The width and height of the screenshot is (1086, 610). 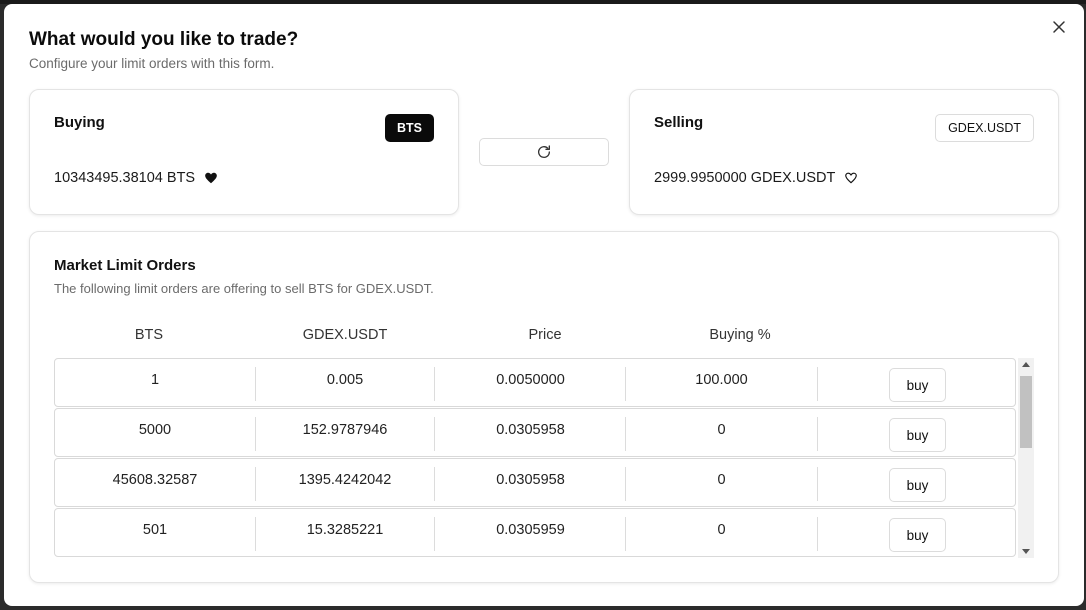 What do you see at coordinates (851, 178) in the screenshot?
I see `heart-outline-icon` at bounding box center [851, 178].